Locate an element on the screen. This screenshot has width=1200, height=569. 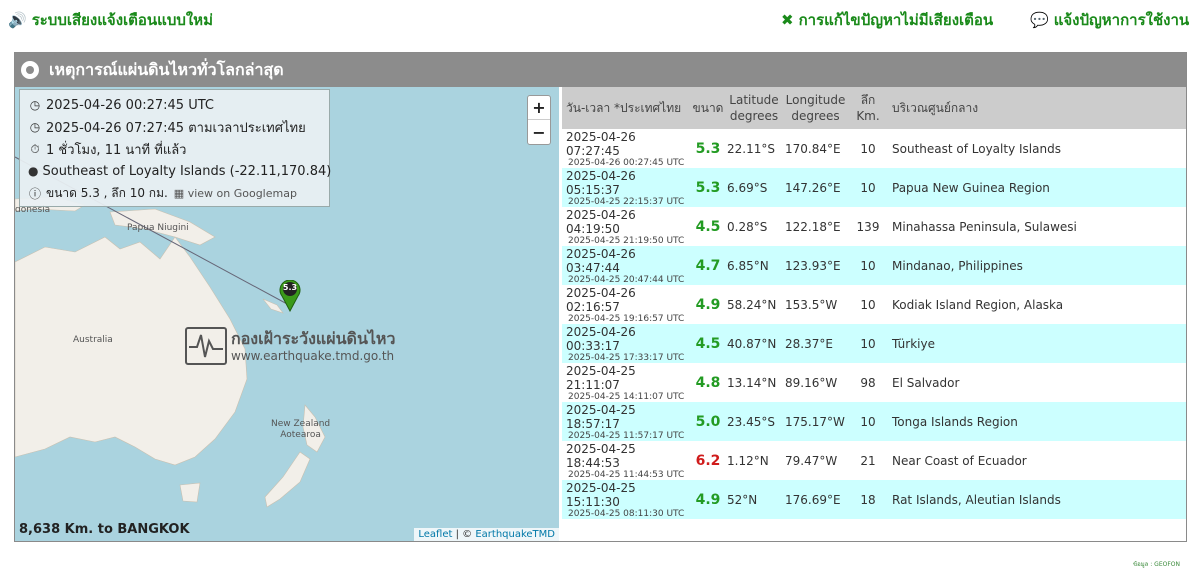
cell-magnitude: 4.8 is located at coordinates (708, 382).